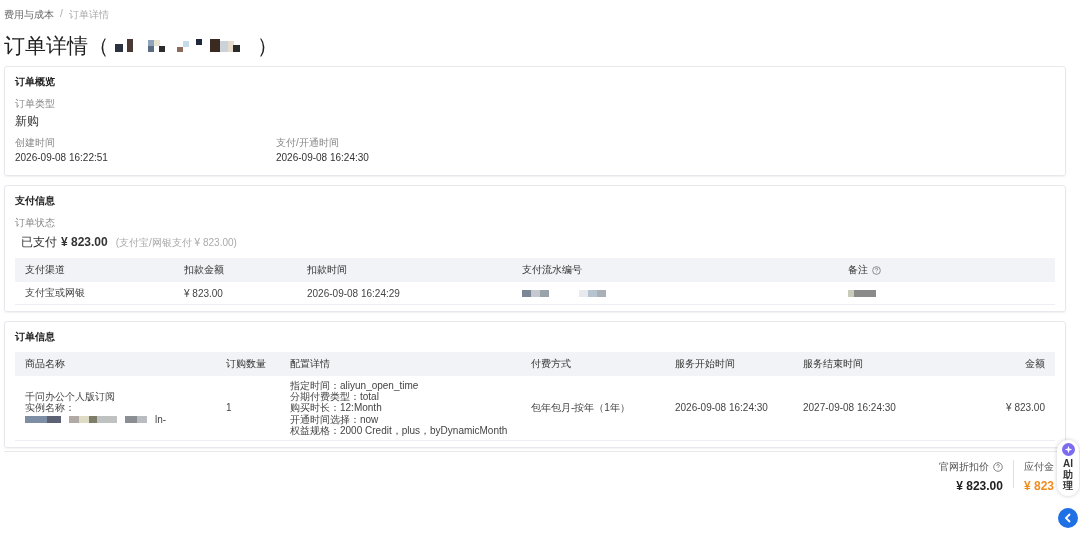 This screenshot has height=533, width=1080. Describe the element at coordinates (35, 143) in the screenshot. I see `field-label: 创建时间` at that location.